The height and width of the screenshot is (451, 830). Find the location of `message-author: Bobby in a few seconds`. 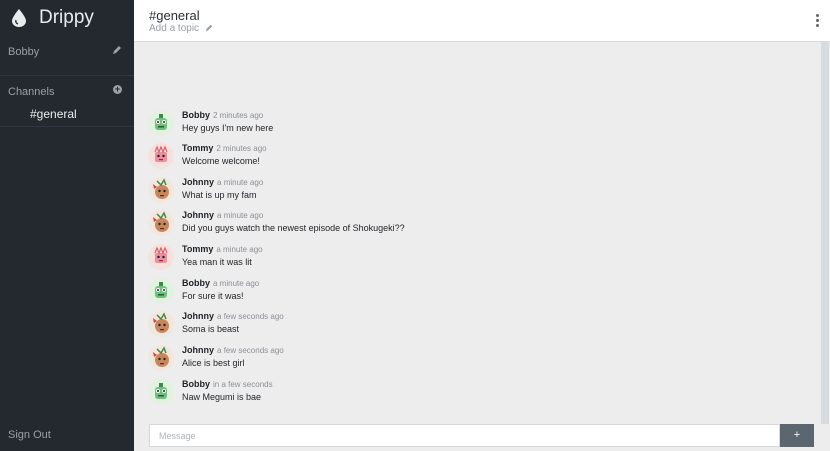

message-author: Bobby in a few seconds is located at coordinates (227, 384).